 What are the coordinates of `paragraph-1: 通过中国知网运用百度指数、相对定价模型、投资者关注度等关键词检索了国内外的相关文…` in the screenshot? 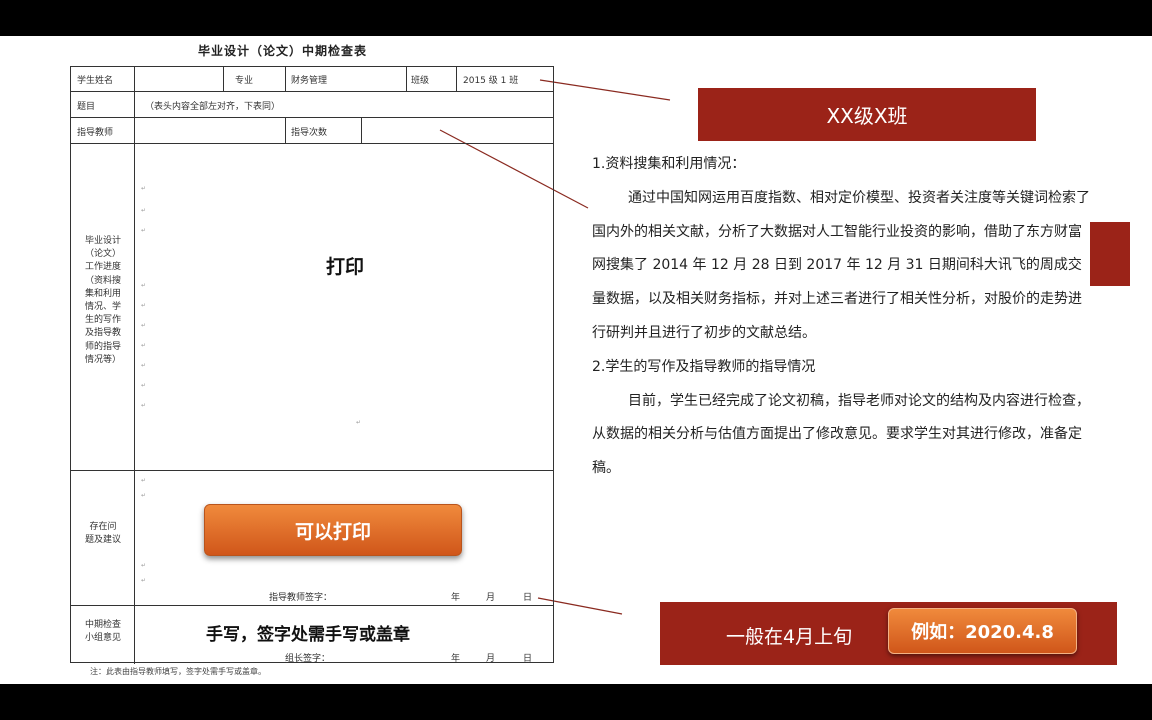 It's located at (841, 265).